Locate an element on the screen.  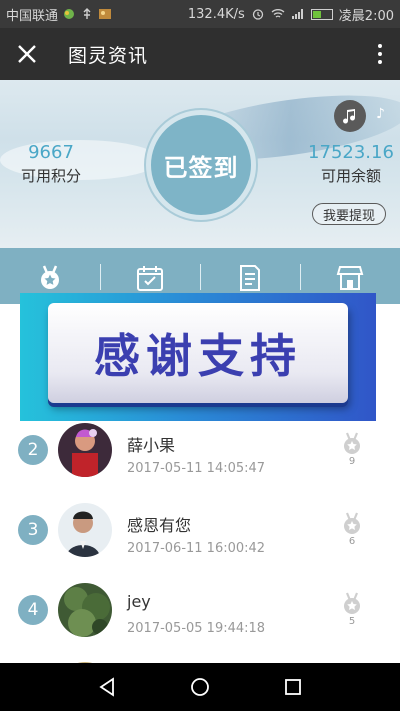
rank-name: 薛小果 is located at coordinates (151, 445).